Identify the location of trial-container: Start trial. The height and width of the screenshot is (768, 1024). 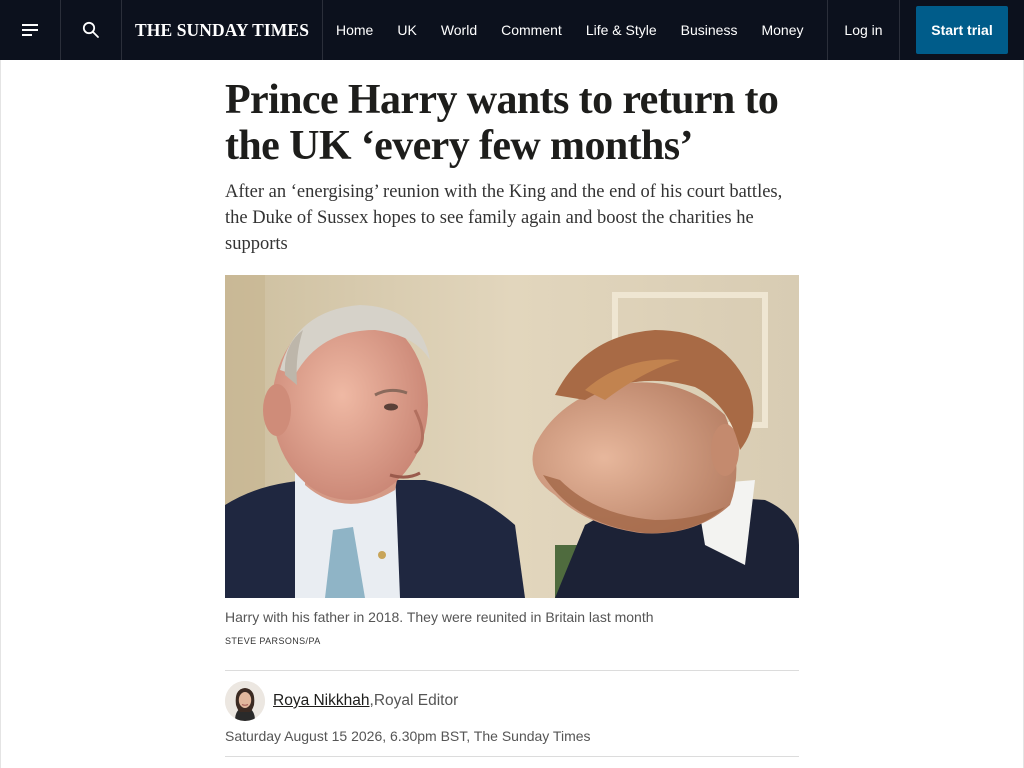
(962, 30).